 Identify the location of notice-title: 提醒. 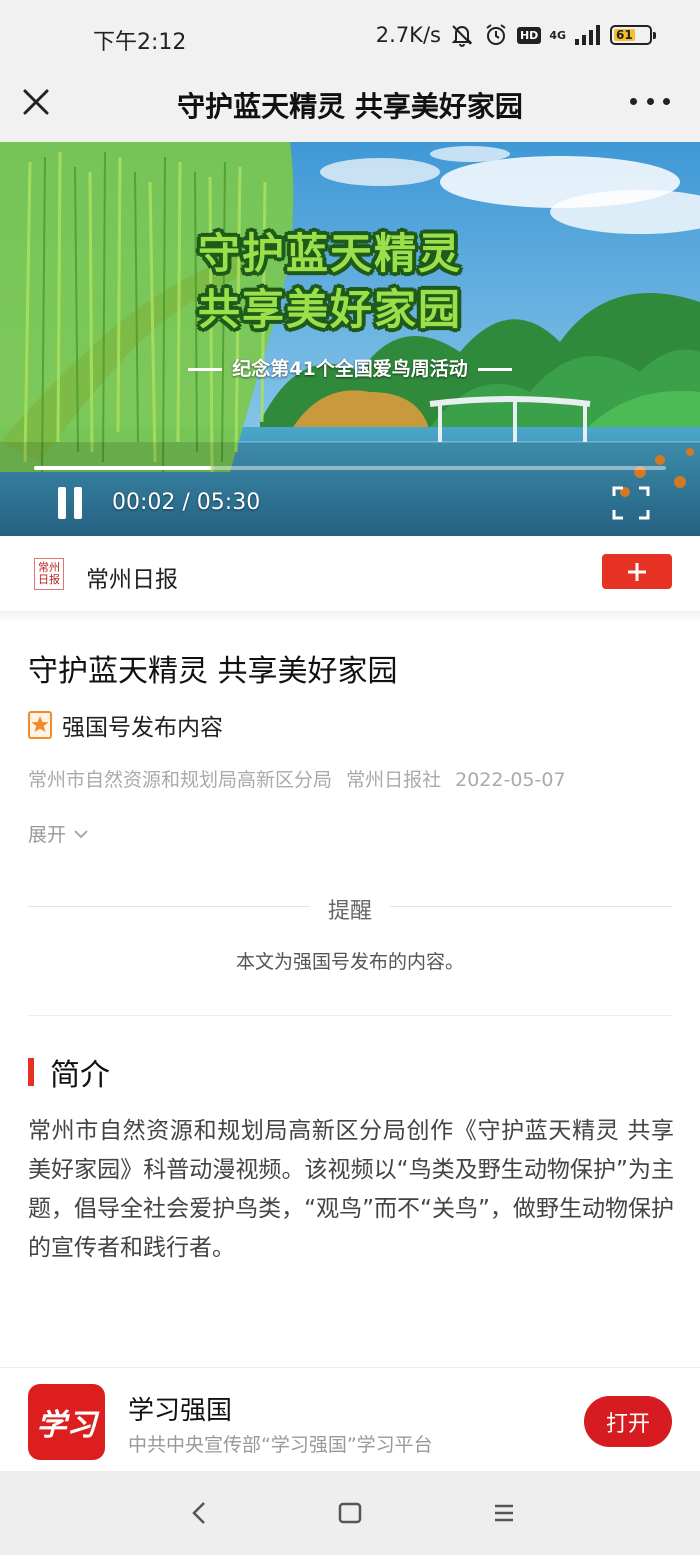
(349, 911).